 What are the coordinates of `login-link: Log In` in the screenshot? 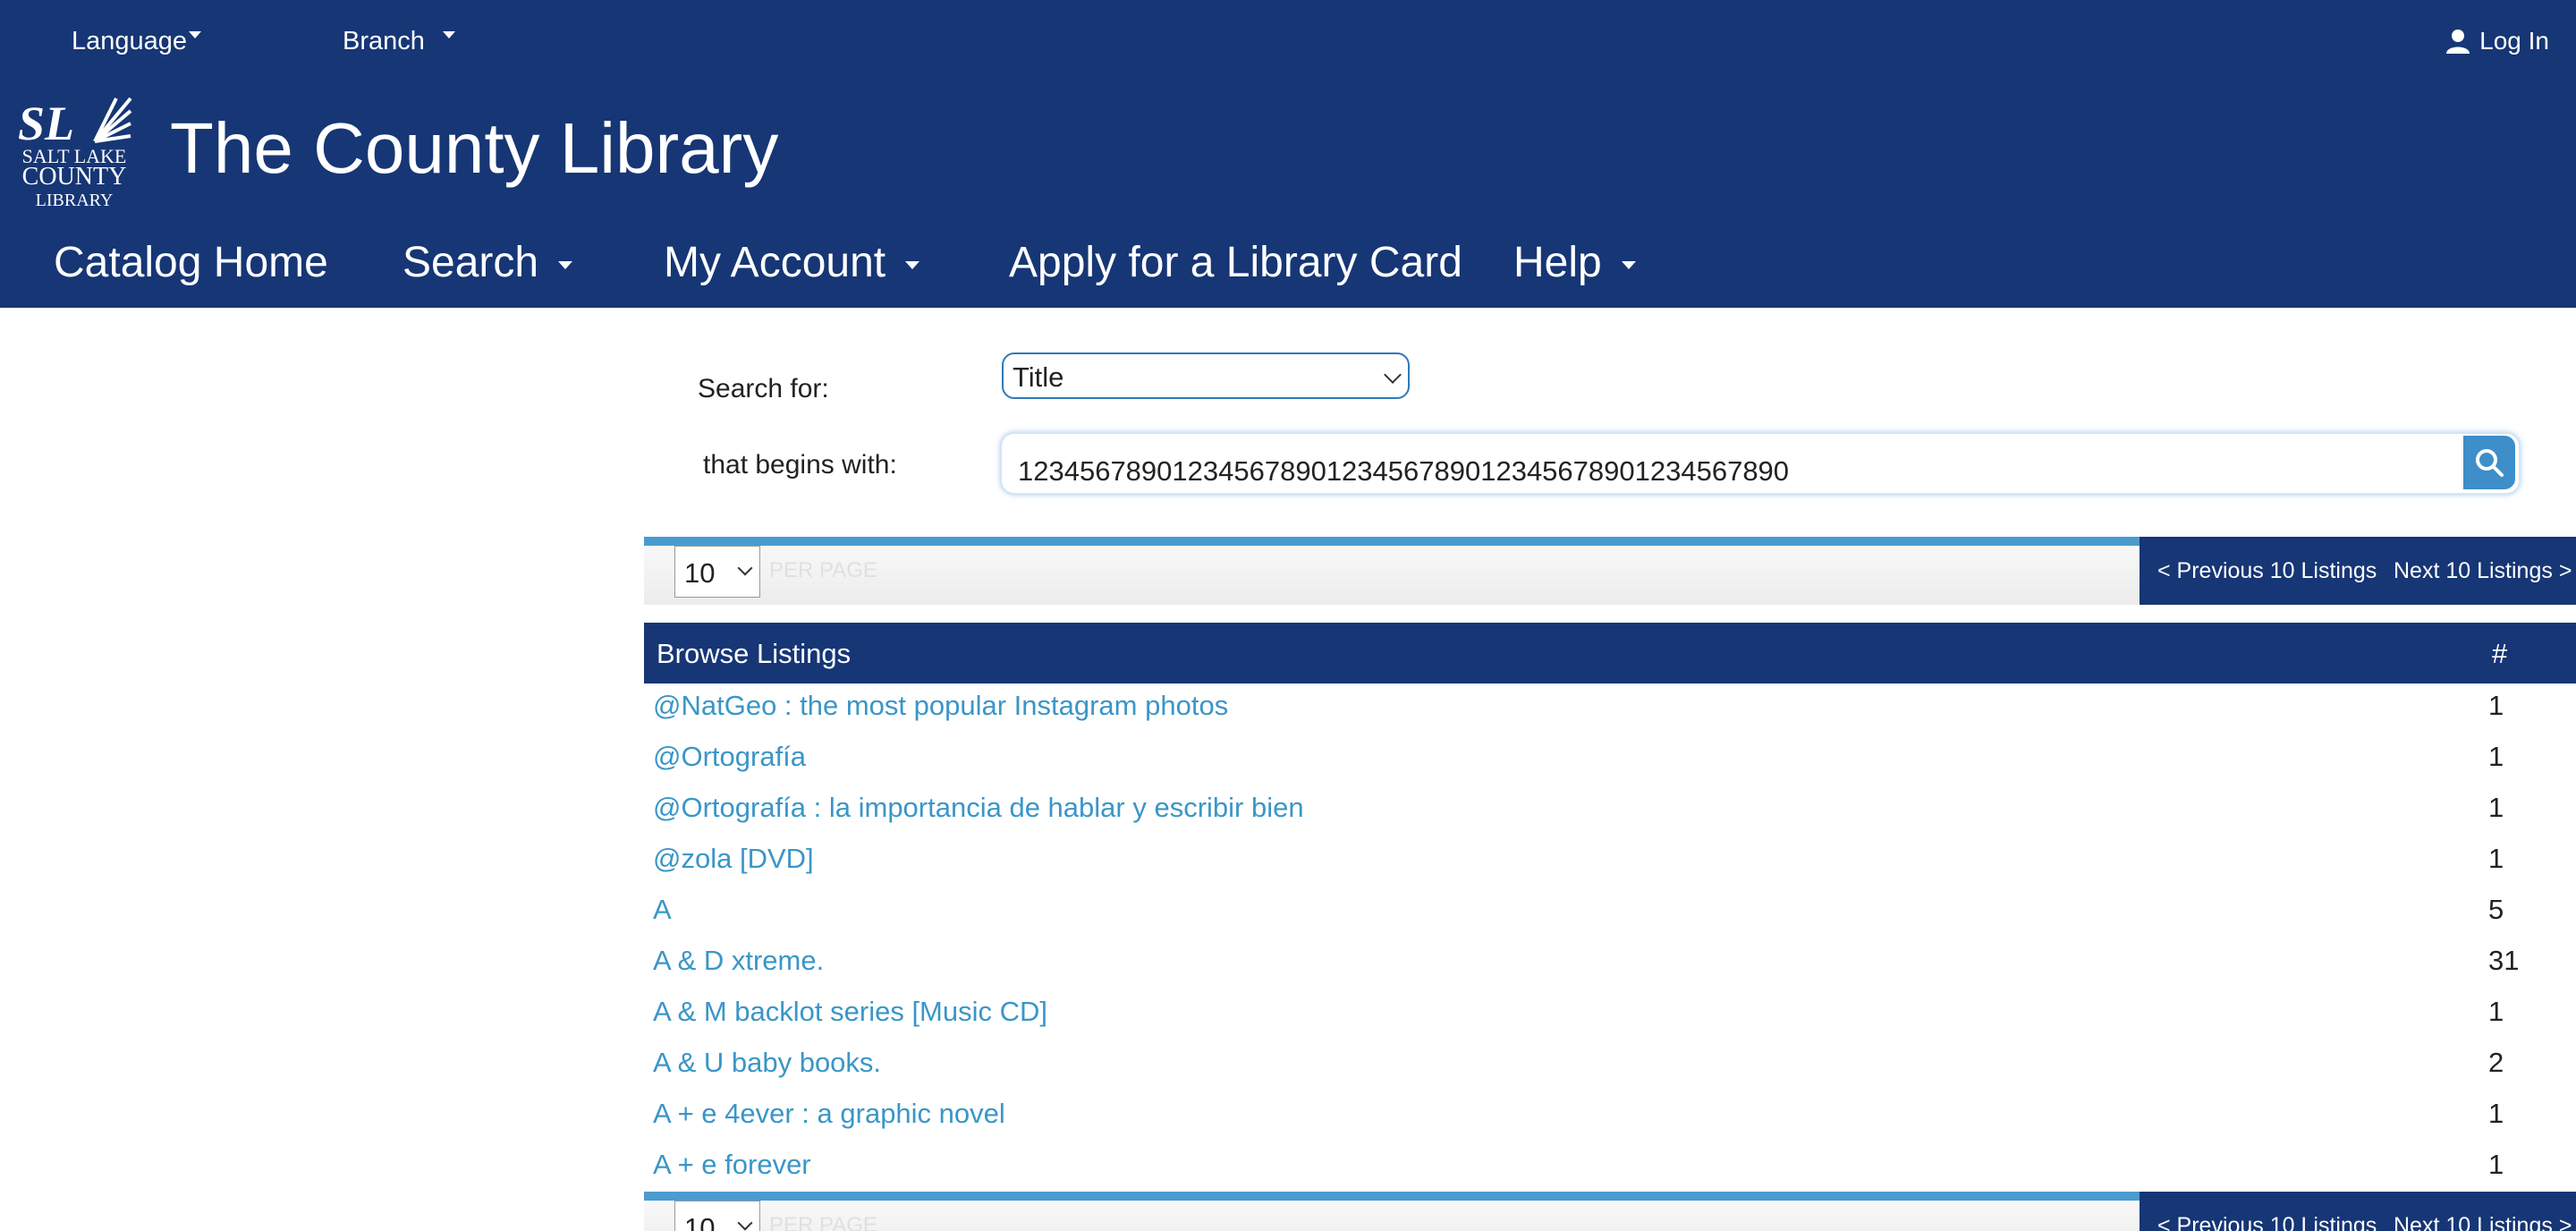 It's located at (2497, 41).